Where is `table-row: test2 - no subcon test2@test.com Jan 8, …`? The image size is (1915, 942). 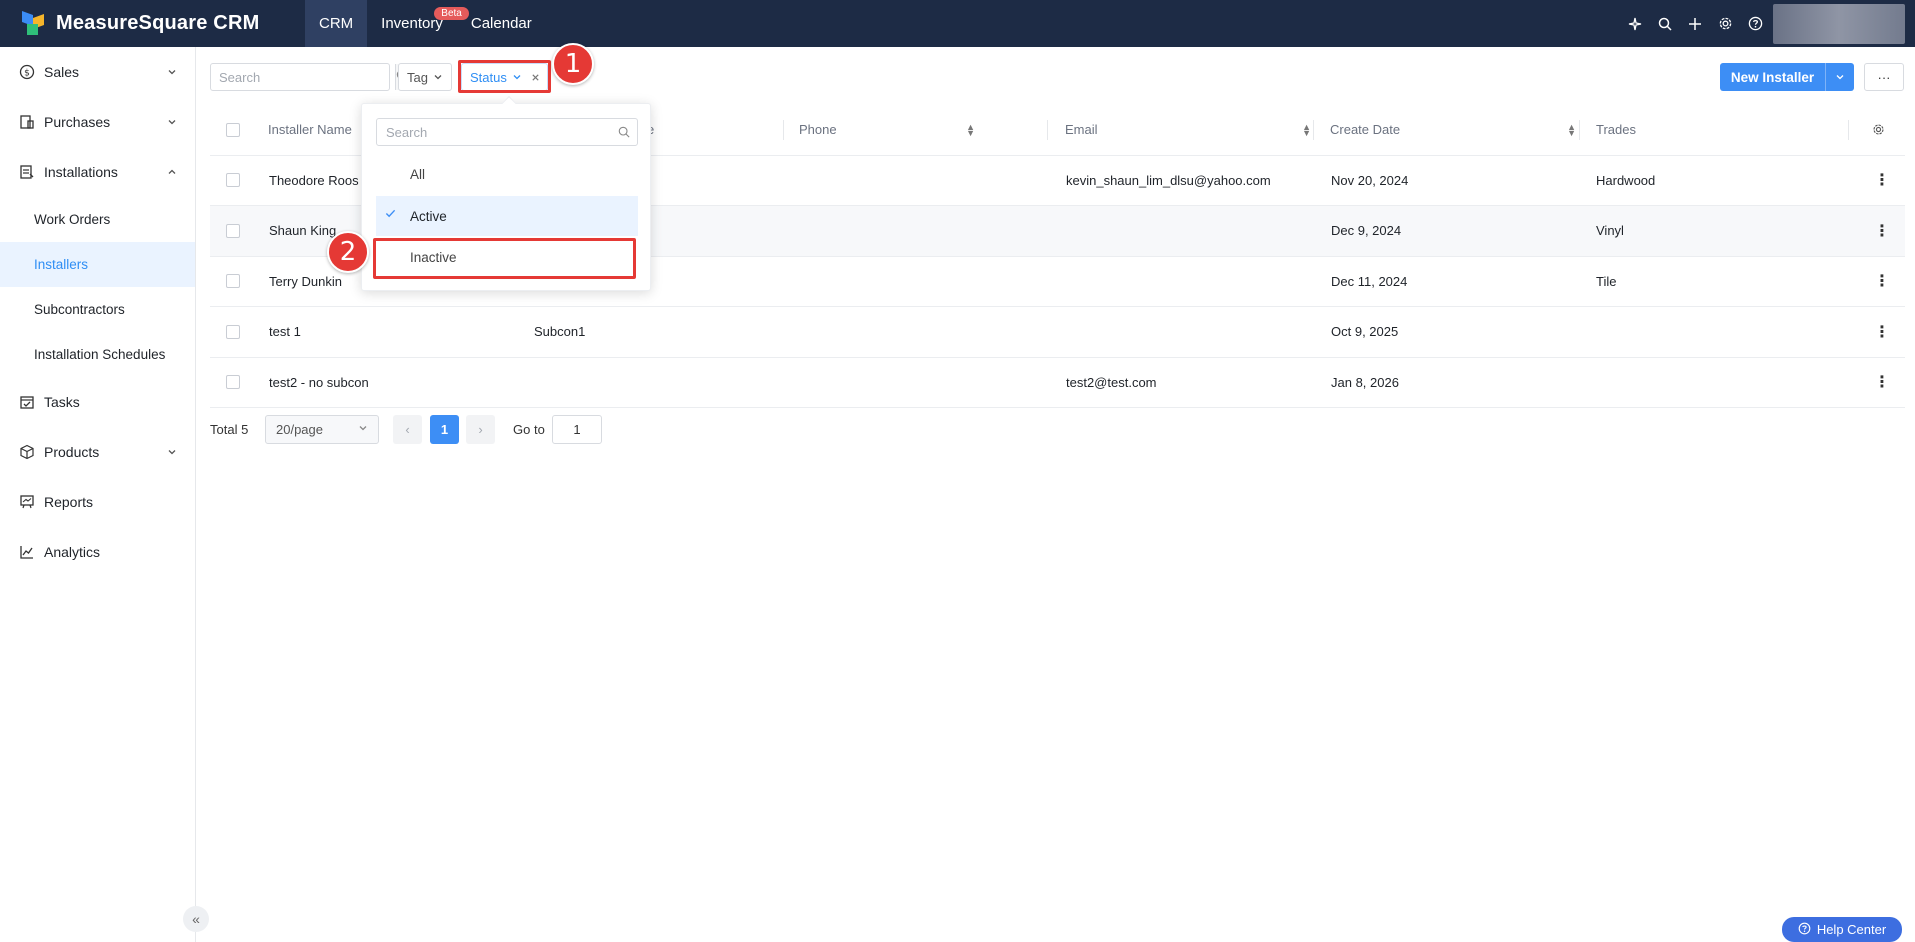
table-row: test2 - no subcon test2@test.com Jan 8, … is located at coordinates (1057, 383).